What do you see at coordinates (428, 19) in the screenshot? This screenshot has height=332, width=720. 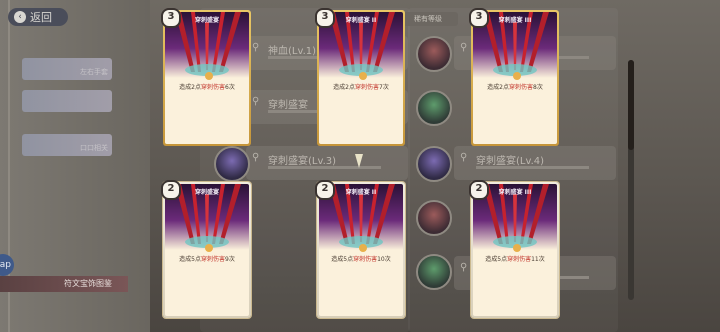 I see `rarity-filter: 稀有等级` at bounding box center [428, 19].